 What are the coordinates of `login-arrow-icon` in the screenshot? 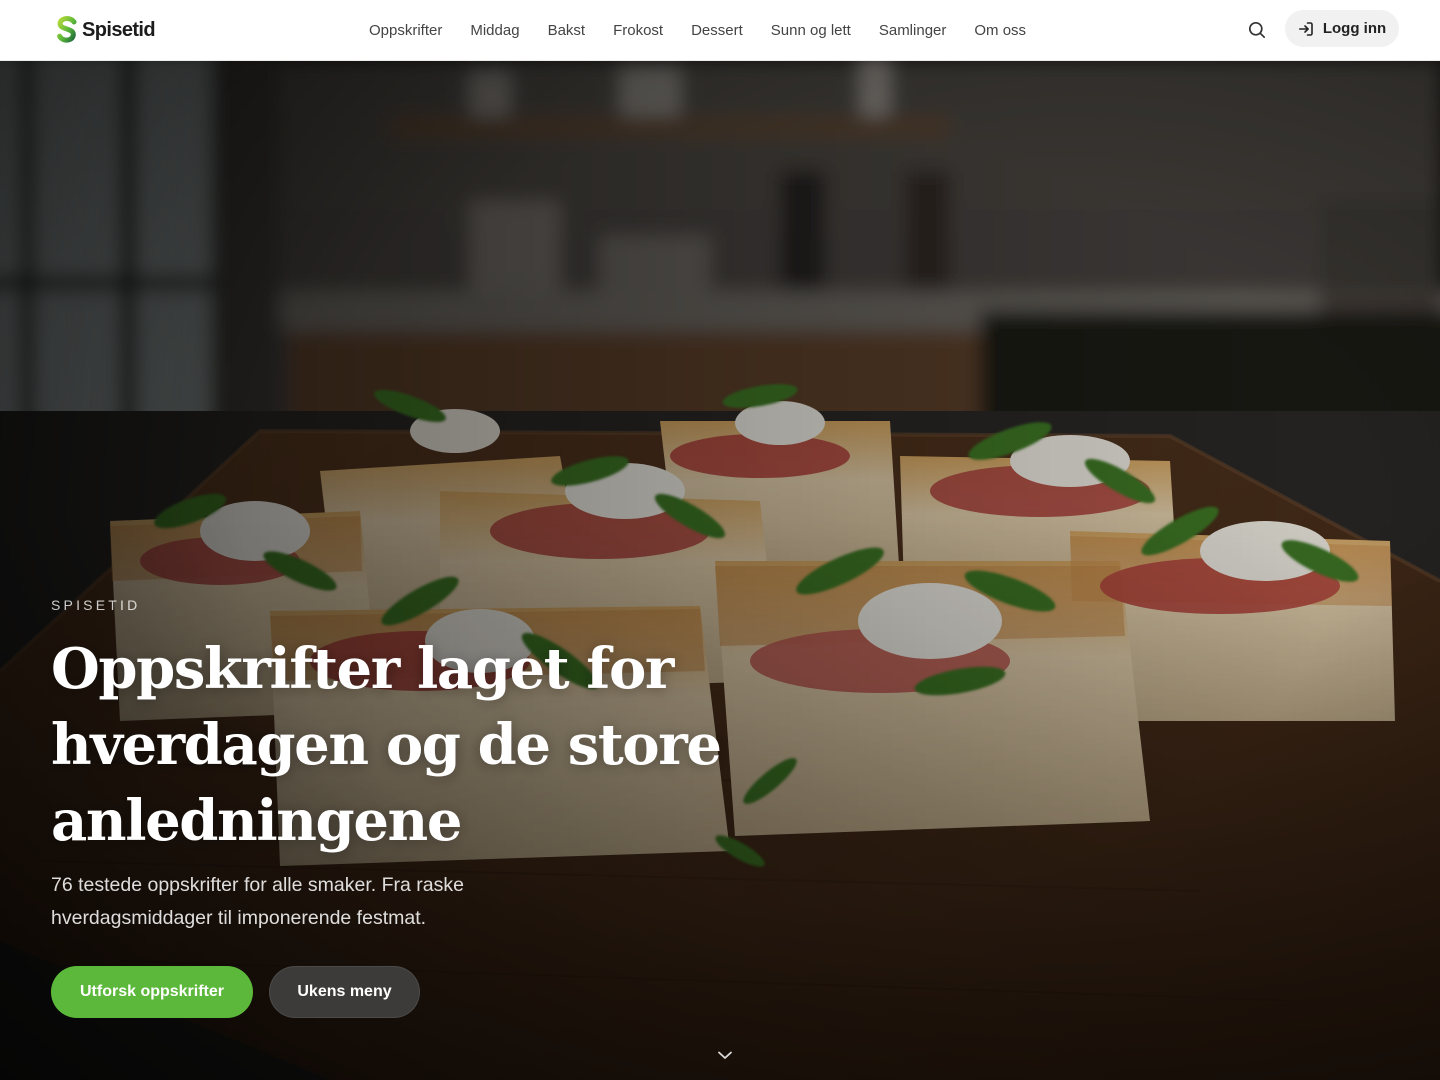 It's located at (1305, 28).